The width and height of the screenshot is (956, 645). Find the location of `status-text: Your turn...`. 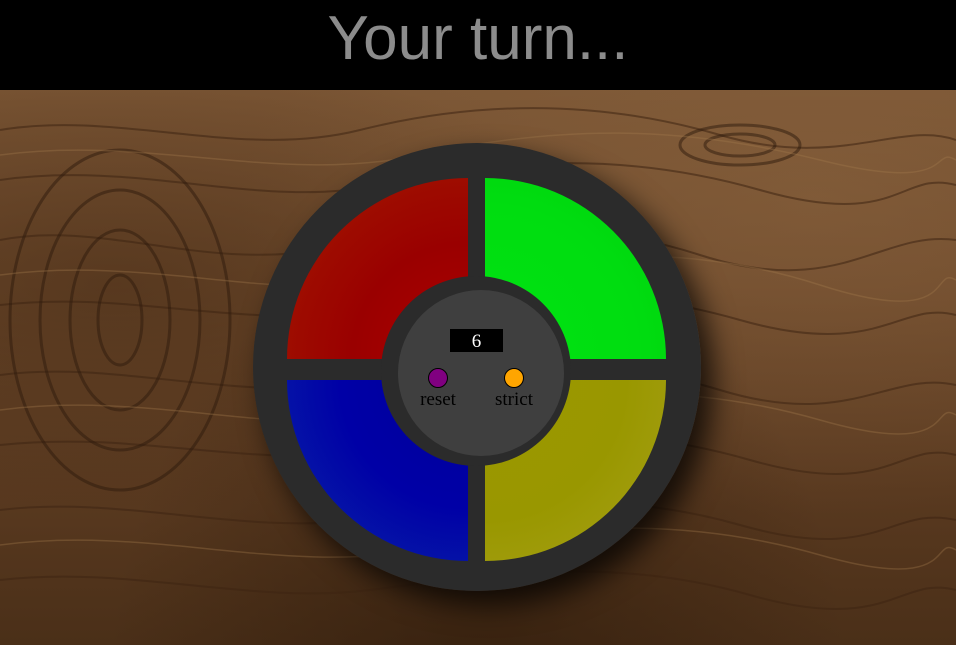

status-text: Your turn... is located at coordinates (478, 38).